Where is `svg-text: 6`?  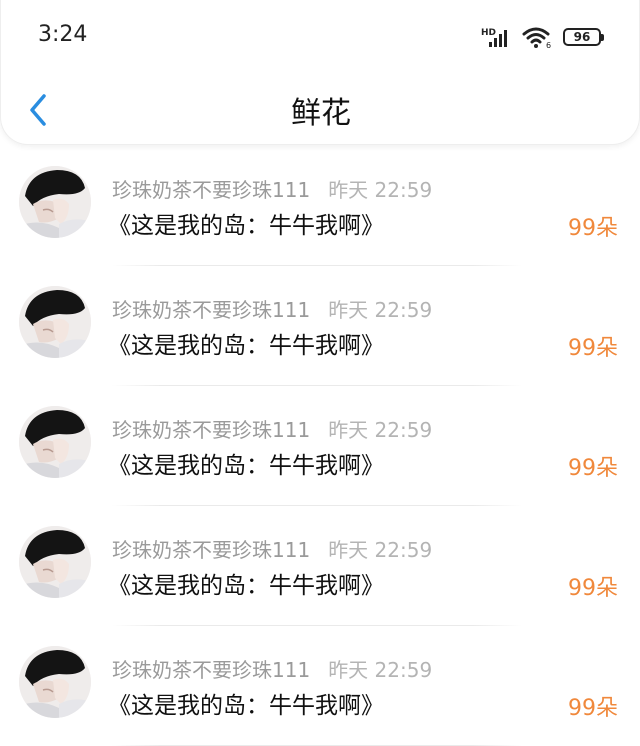 svg-text: 6 is located at coordinates (548, 45).